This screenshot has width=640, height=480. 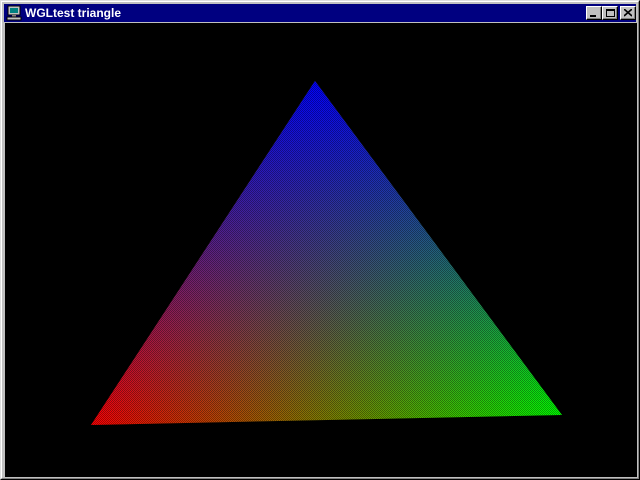 I want to click on minimize-icon, so click(x=593, y=16).